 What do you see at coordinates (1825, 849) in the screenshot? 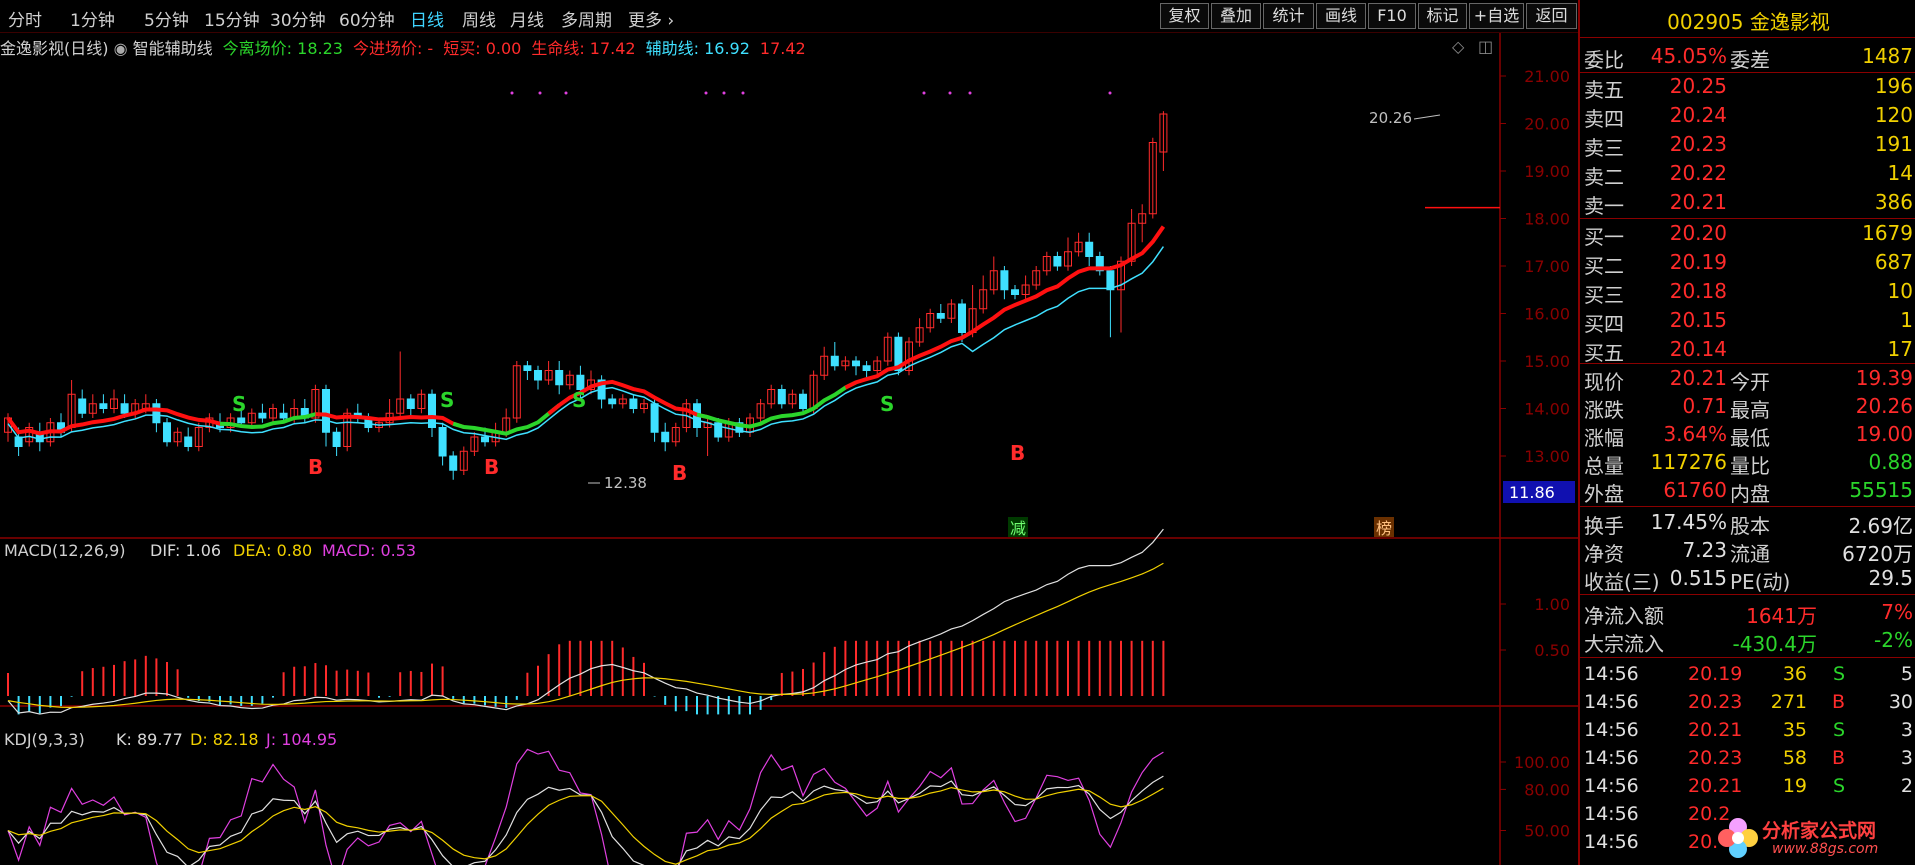
I see `watermark-url: www.88gs.com` at bounding box center [1825, 849].